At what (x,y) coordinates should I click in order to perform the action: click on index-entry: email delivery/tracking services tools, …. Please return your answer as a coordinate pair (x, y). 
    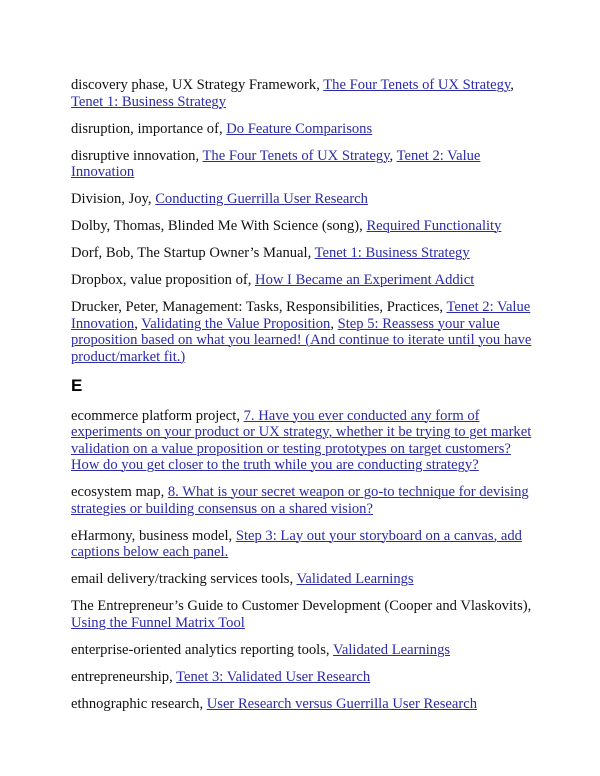
    Looking at the image, I should click on (242, 579).